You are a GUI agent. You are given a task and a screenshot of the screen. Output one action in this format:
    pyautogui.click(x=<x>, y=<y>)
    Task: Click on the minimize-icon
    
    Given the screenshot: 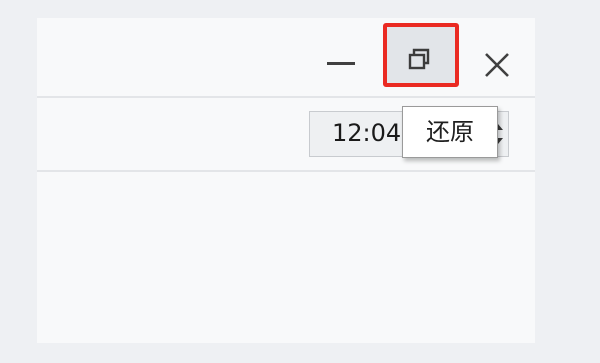 What is the action you would take?
    pyautogui.click(x=341, y=63)
    